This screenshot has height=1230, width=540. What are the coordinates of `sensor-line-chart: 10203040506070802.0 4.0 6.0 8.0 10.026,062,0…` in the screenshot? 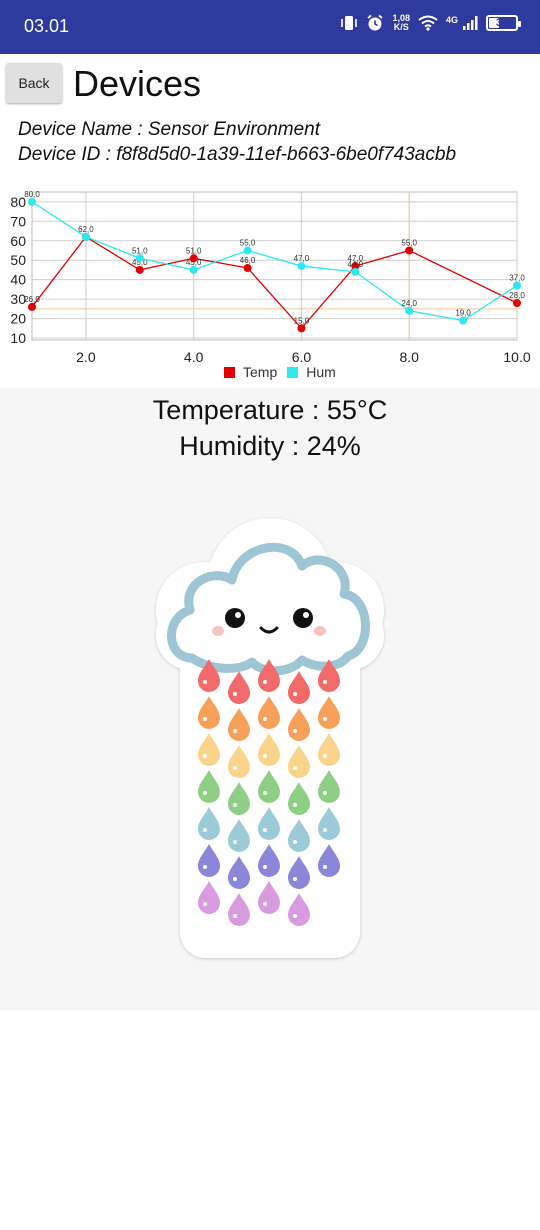 It's located at (270, 277).